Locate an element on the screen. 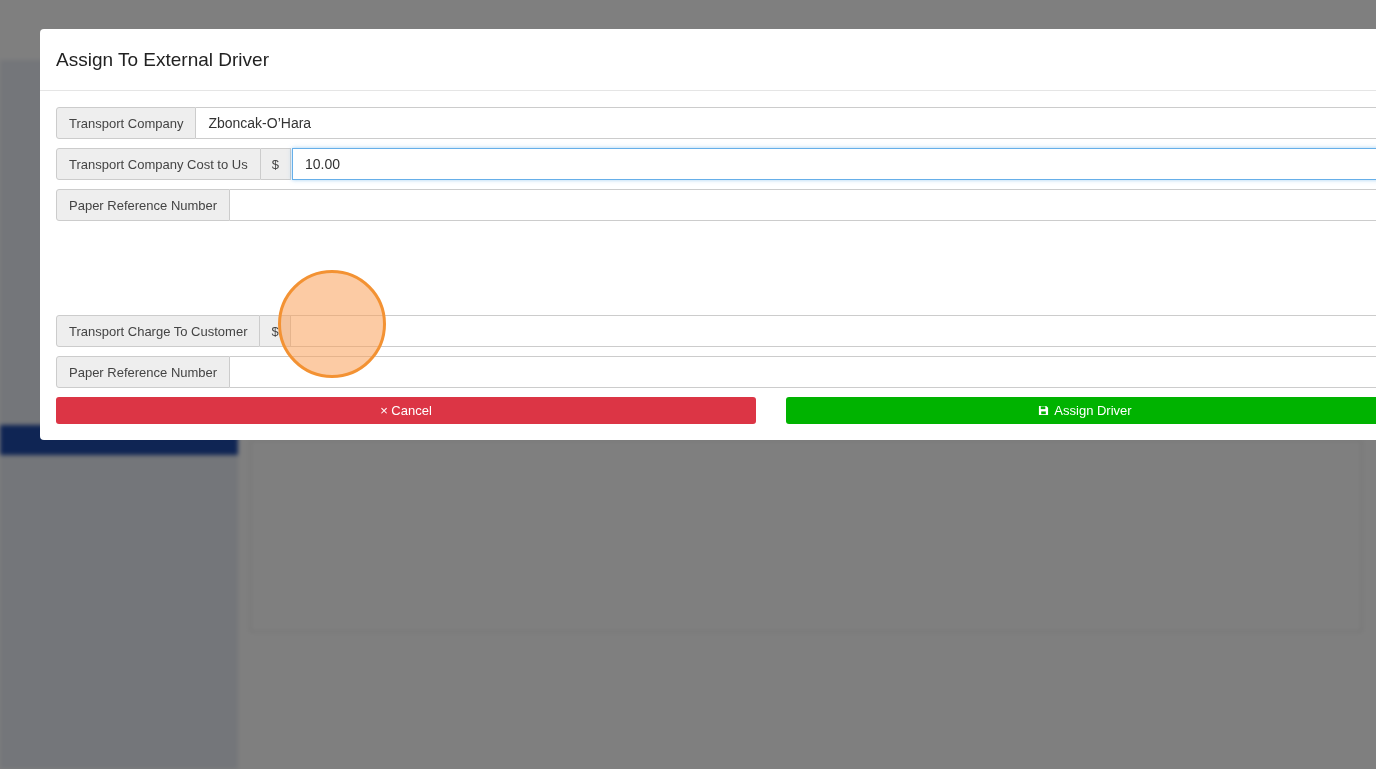 The image size is (1376, 769). input-field: Zboncak-O’Hara is located at coordinates (786, 123).